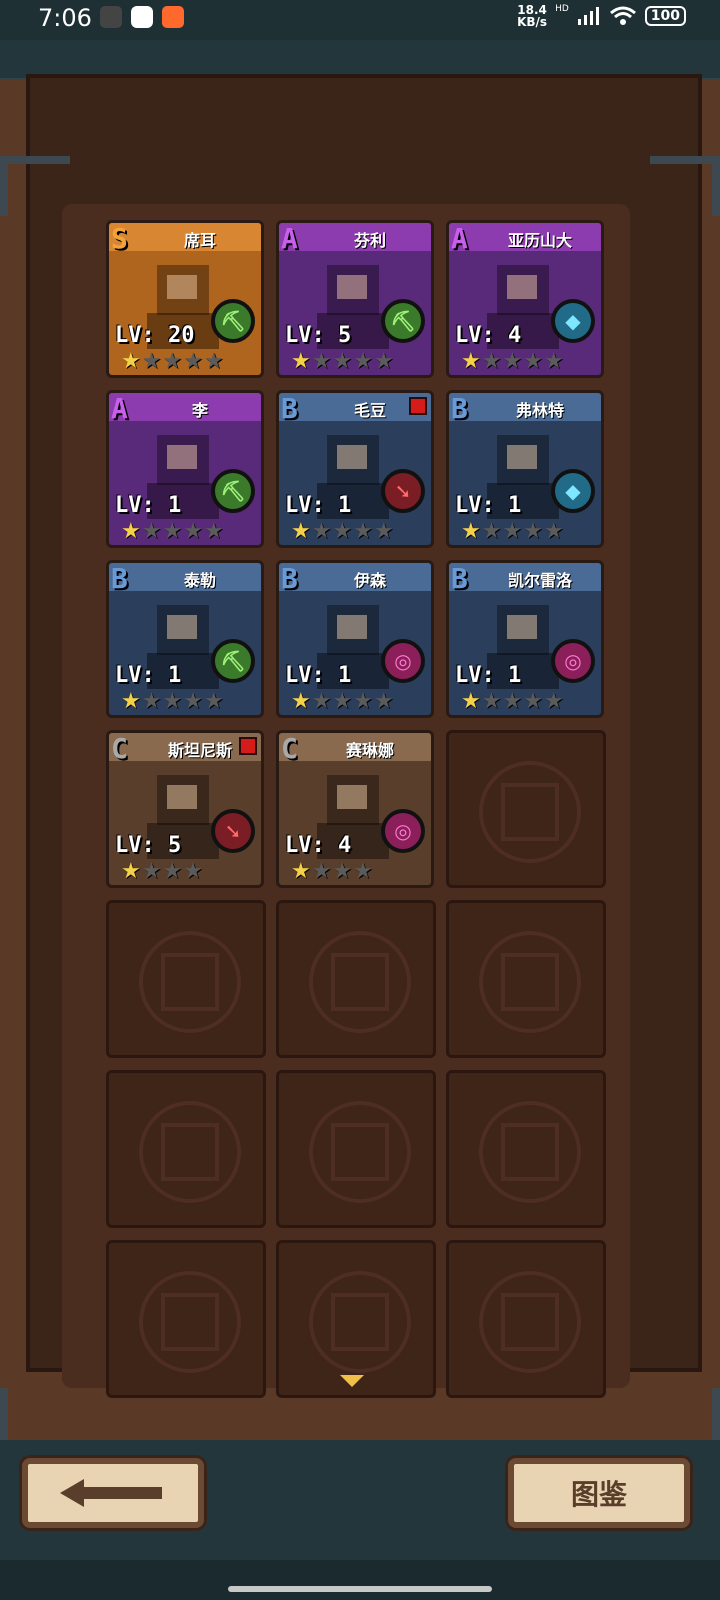 The height and width of the screenshot is (1600, 720). I want to click on hero-rank-badge: C, so click(119, 748).